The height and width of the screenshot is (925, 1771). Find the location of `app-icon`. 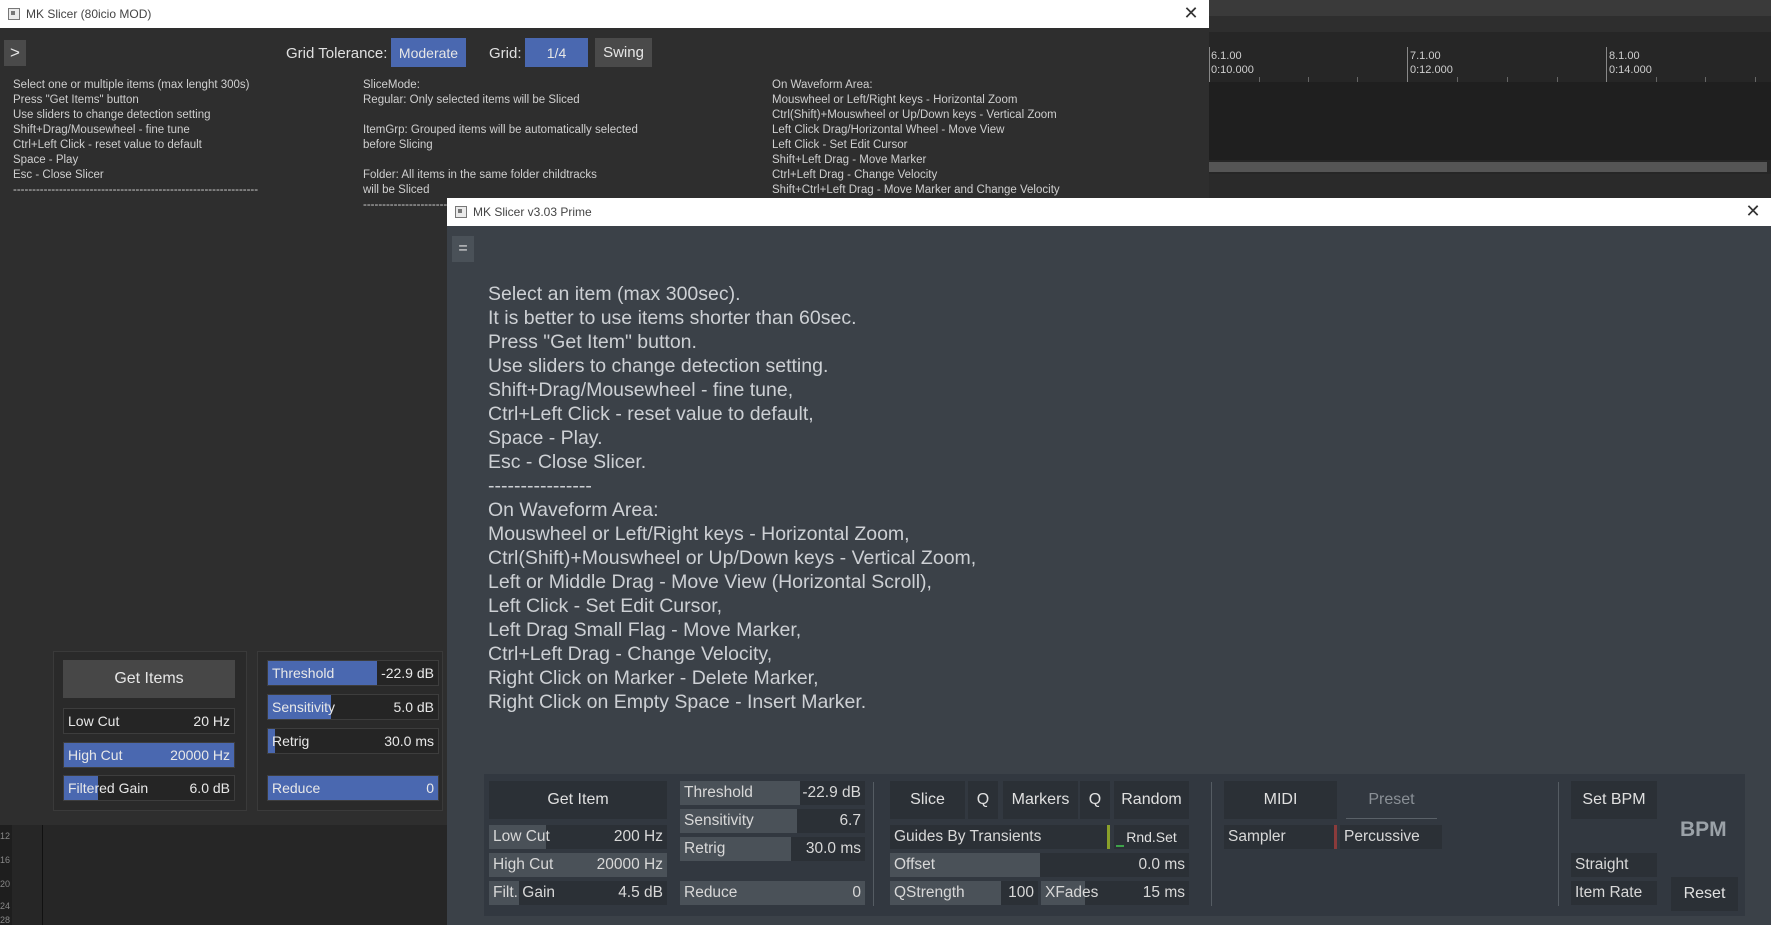

app-icon is located at coordinates (14, 14).